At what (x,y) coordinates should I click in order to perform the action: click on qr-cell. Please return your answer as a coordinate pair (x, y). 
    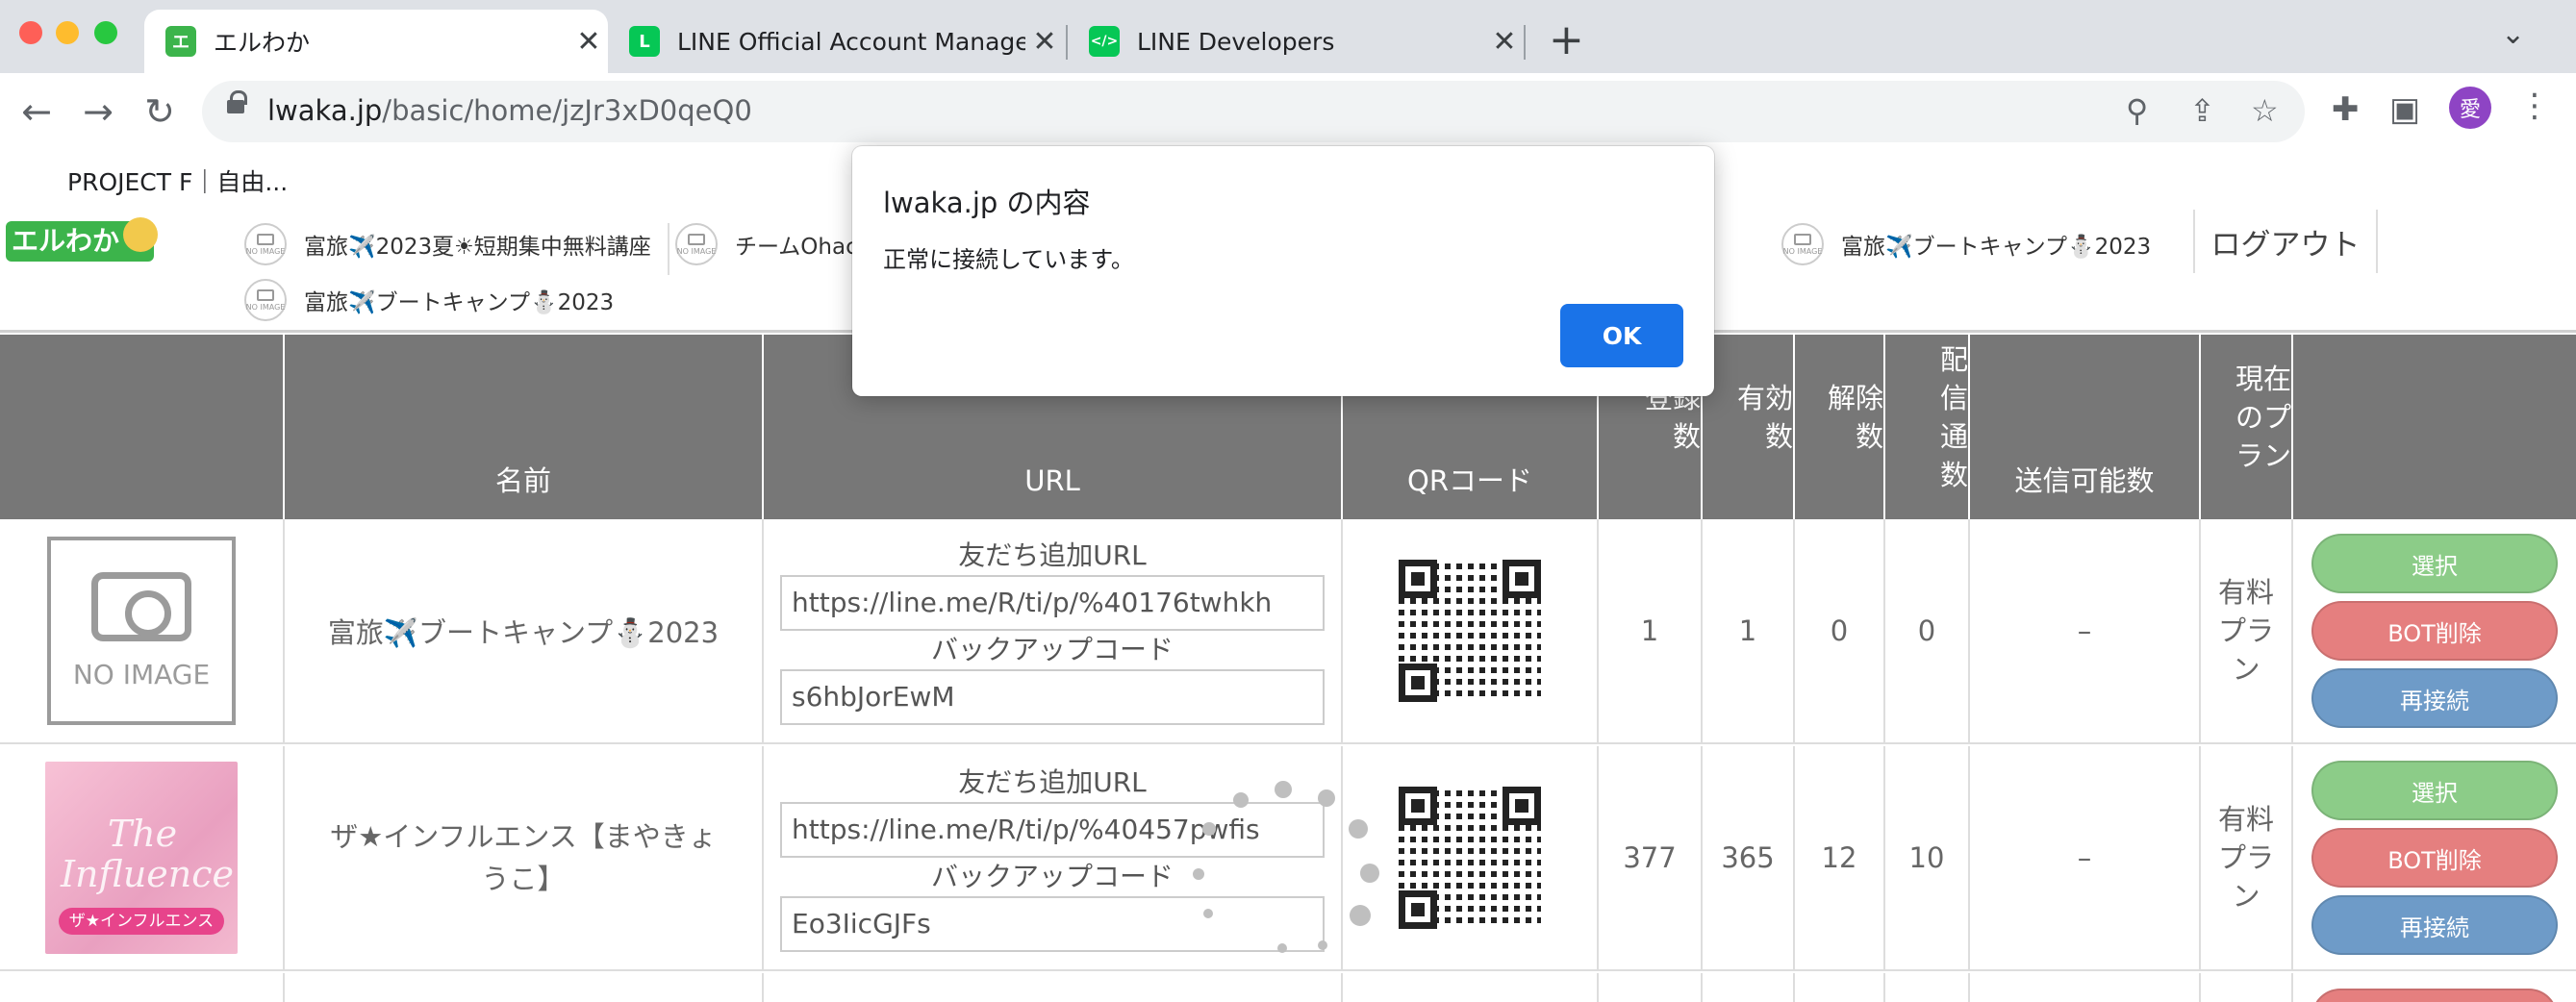
    Looking at the image, I should click on (1471, 988).